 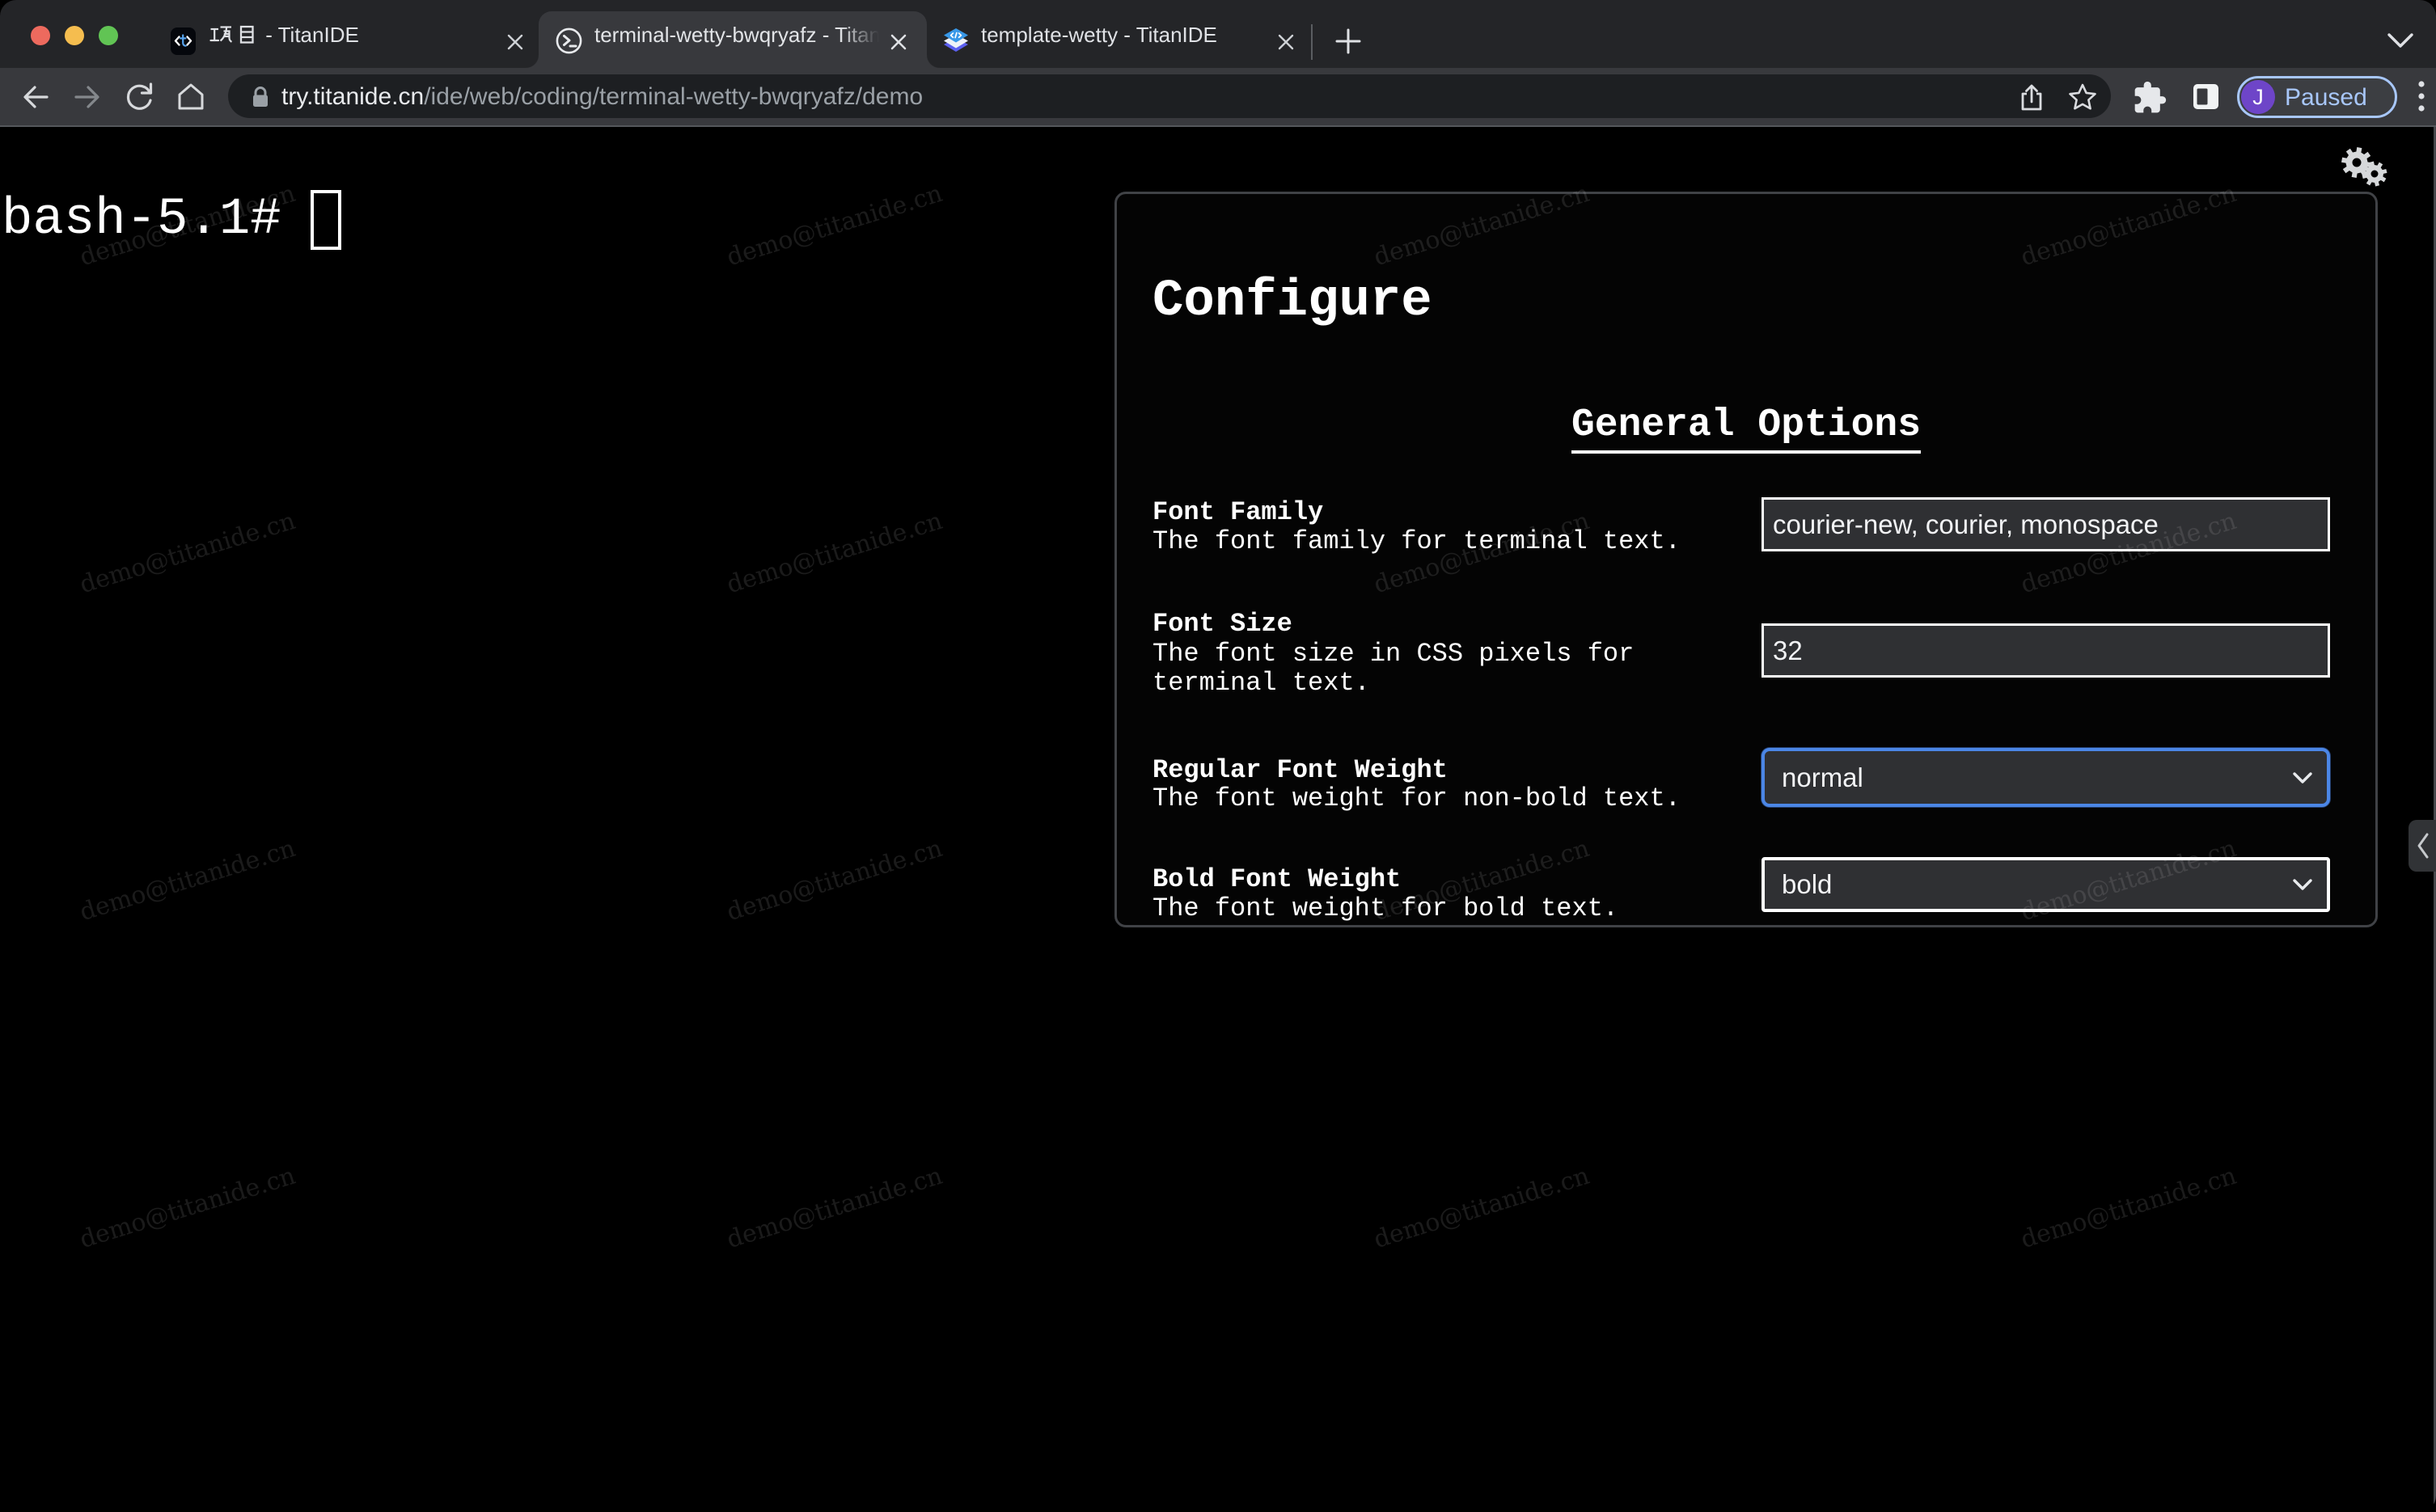 What do you see at coordinates (1222, 624) in the screenshot?
I see `field-label-font-size: Font Size` at bounding box center [1222, 624].